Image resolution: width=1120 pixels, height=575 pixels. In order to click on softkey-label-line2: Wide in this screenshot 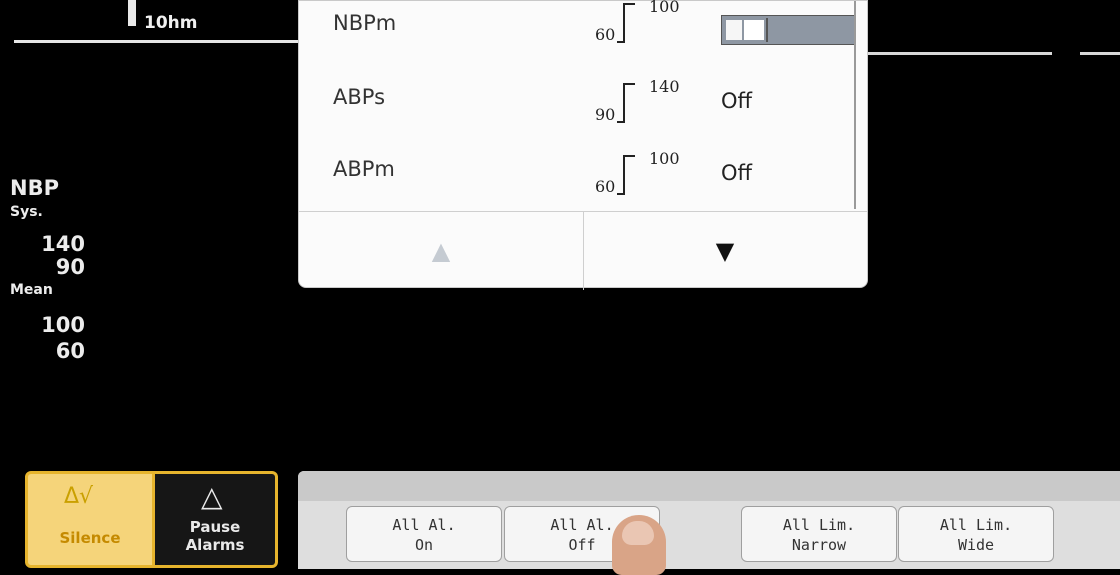, I will do `click(976, 545)`.